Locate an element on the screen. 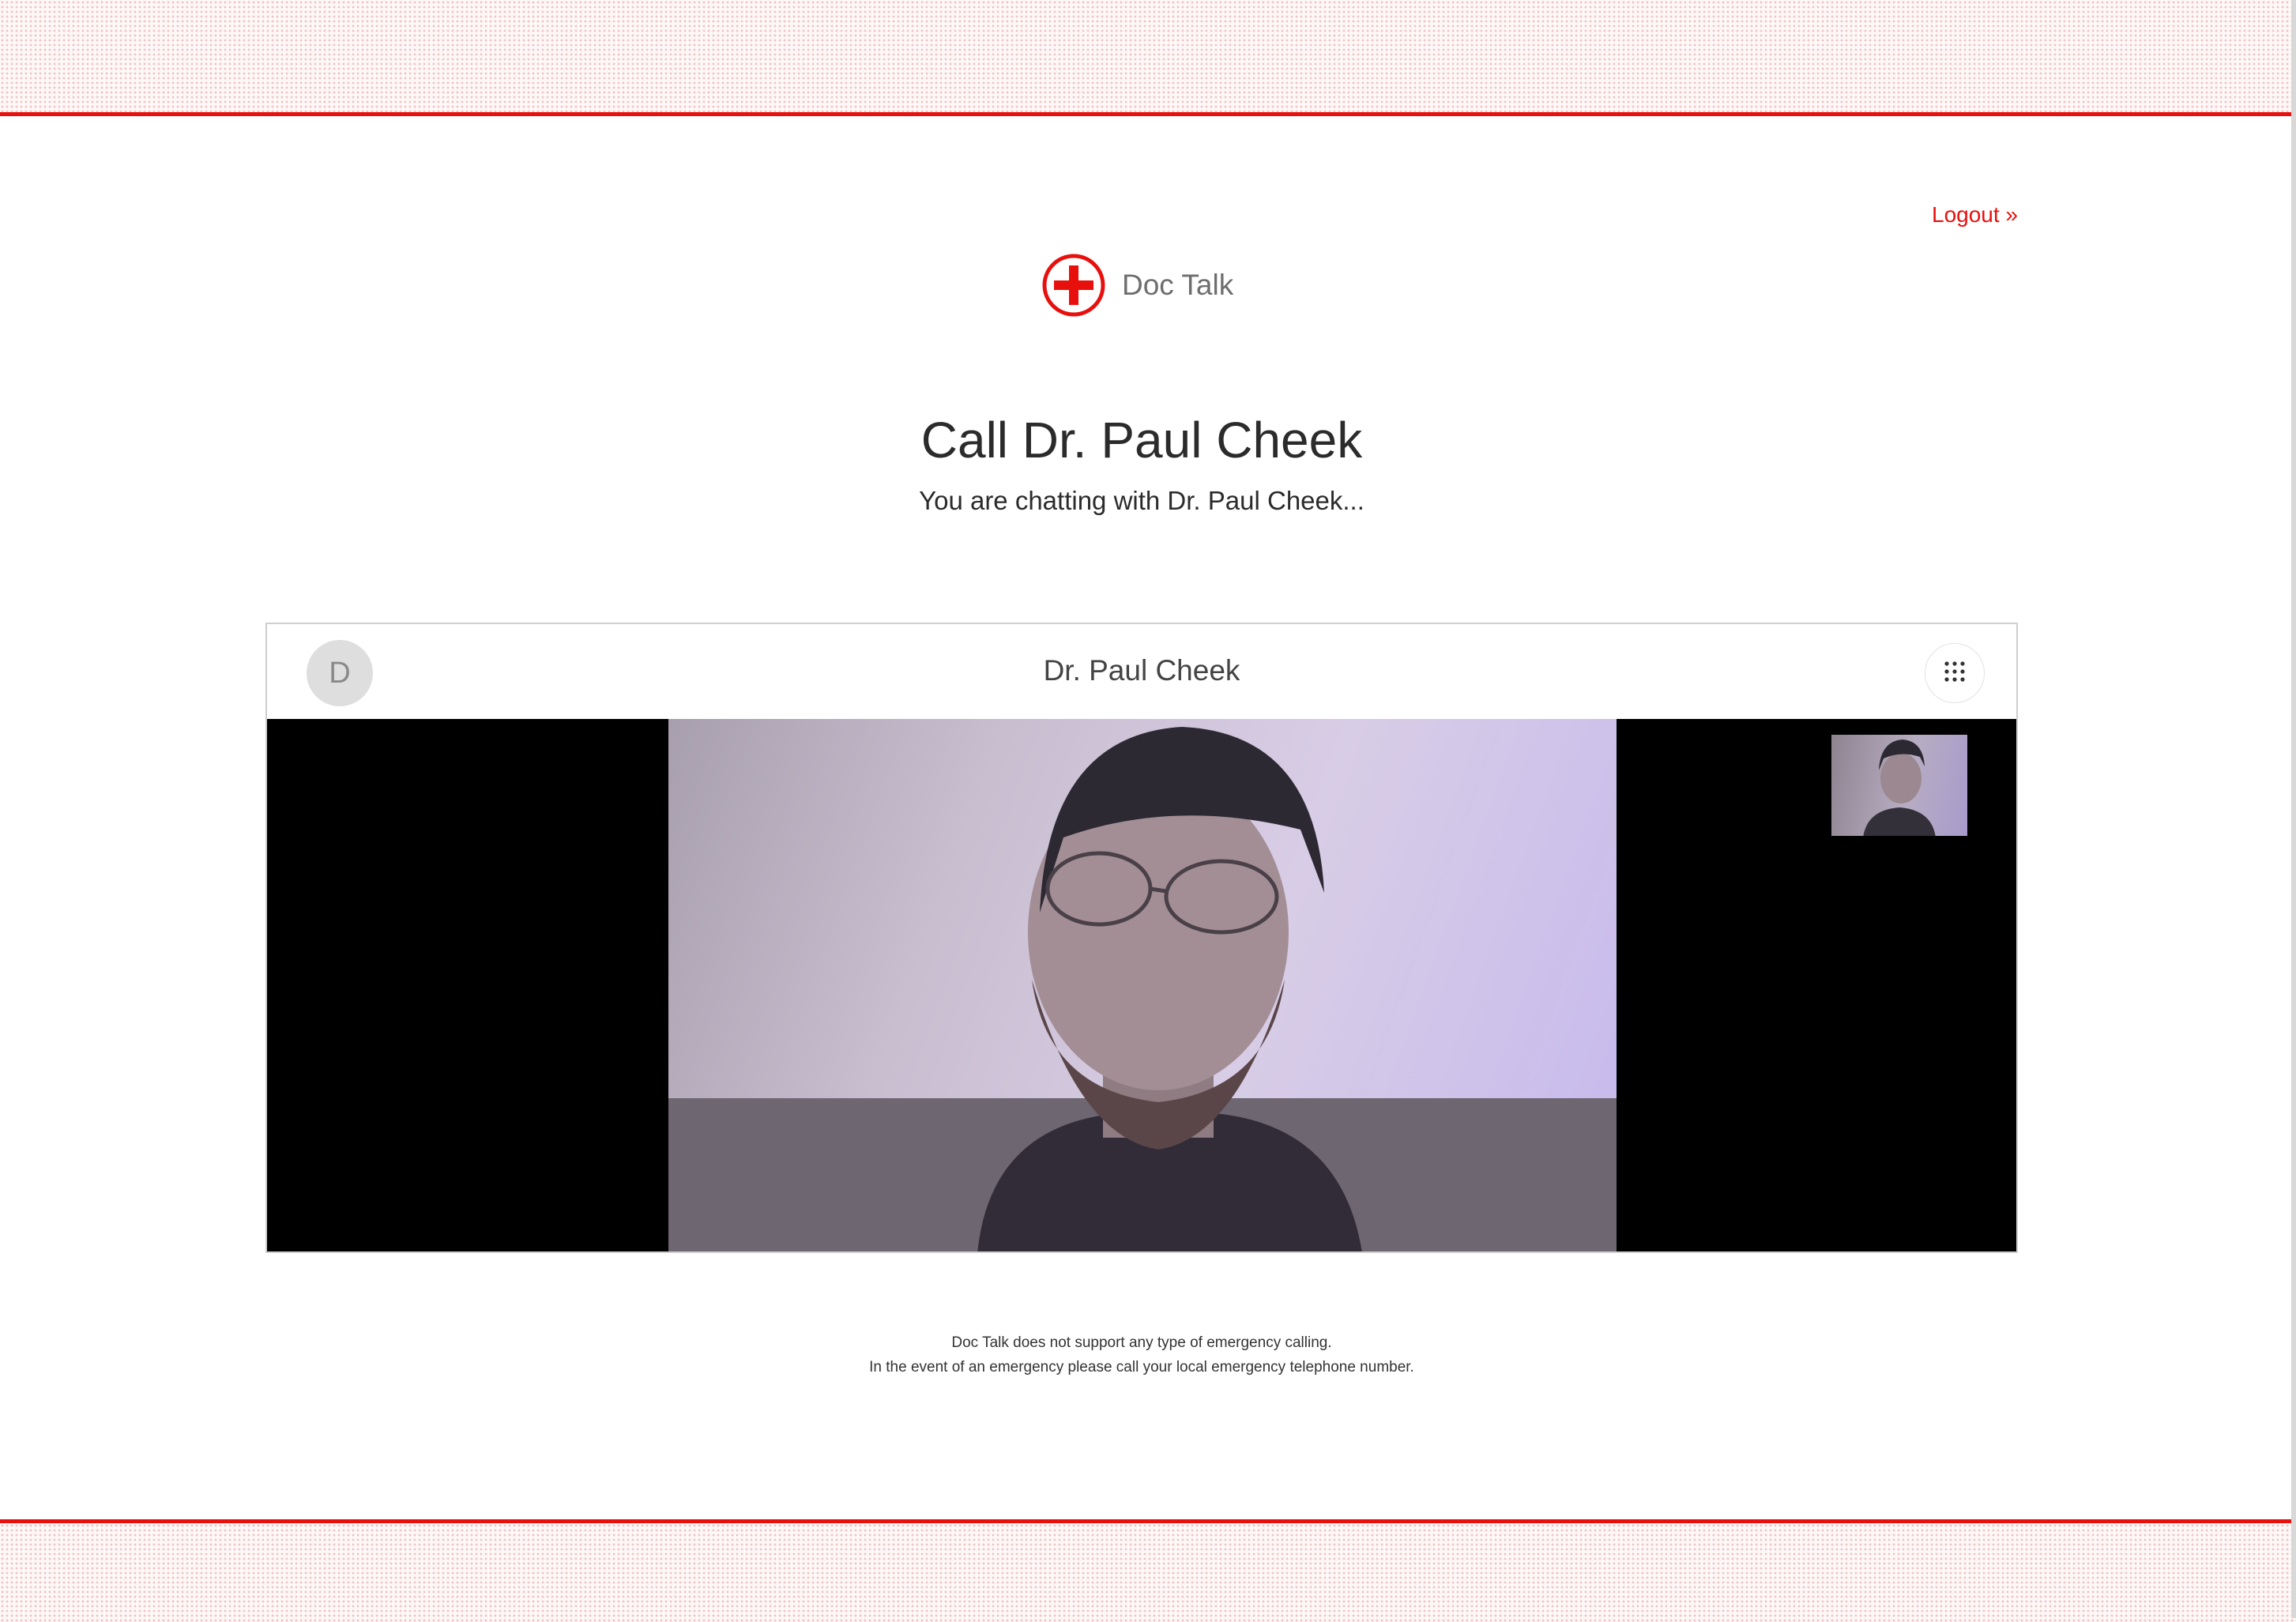 This screenshot has width=2296, height=1622. contact-name: Dr. Paul Cheek is located at coordinates (1141, 670).